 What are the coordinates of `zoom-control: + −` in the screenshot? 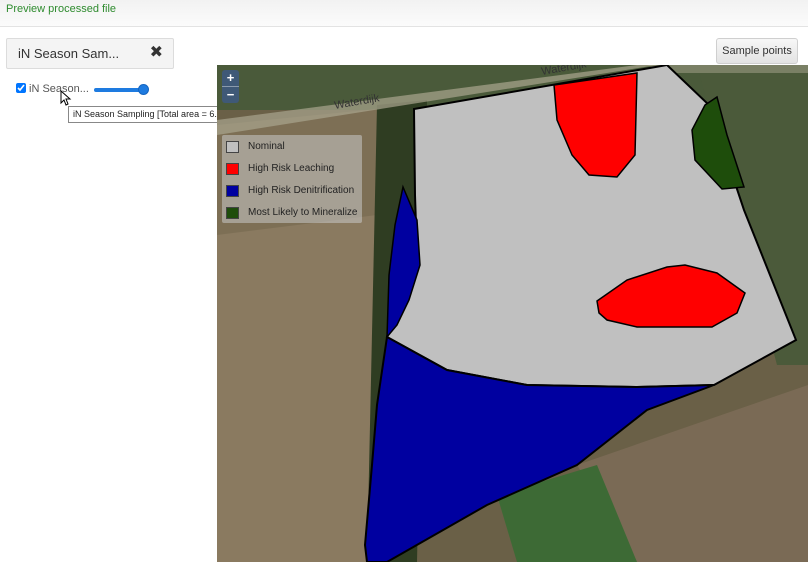 It's located at (230, 86).